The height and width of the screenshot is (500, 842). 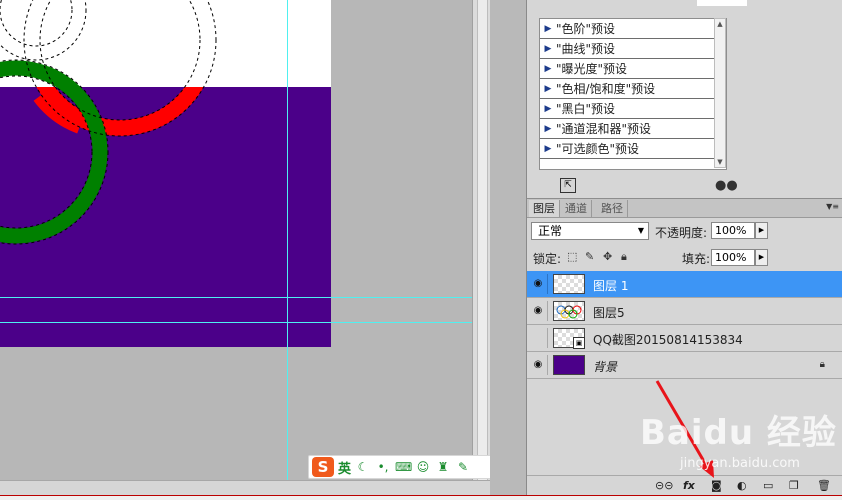 I want to click on preset-label: "色相/饱和度"预设, so click(x=606, y=89).